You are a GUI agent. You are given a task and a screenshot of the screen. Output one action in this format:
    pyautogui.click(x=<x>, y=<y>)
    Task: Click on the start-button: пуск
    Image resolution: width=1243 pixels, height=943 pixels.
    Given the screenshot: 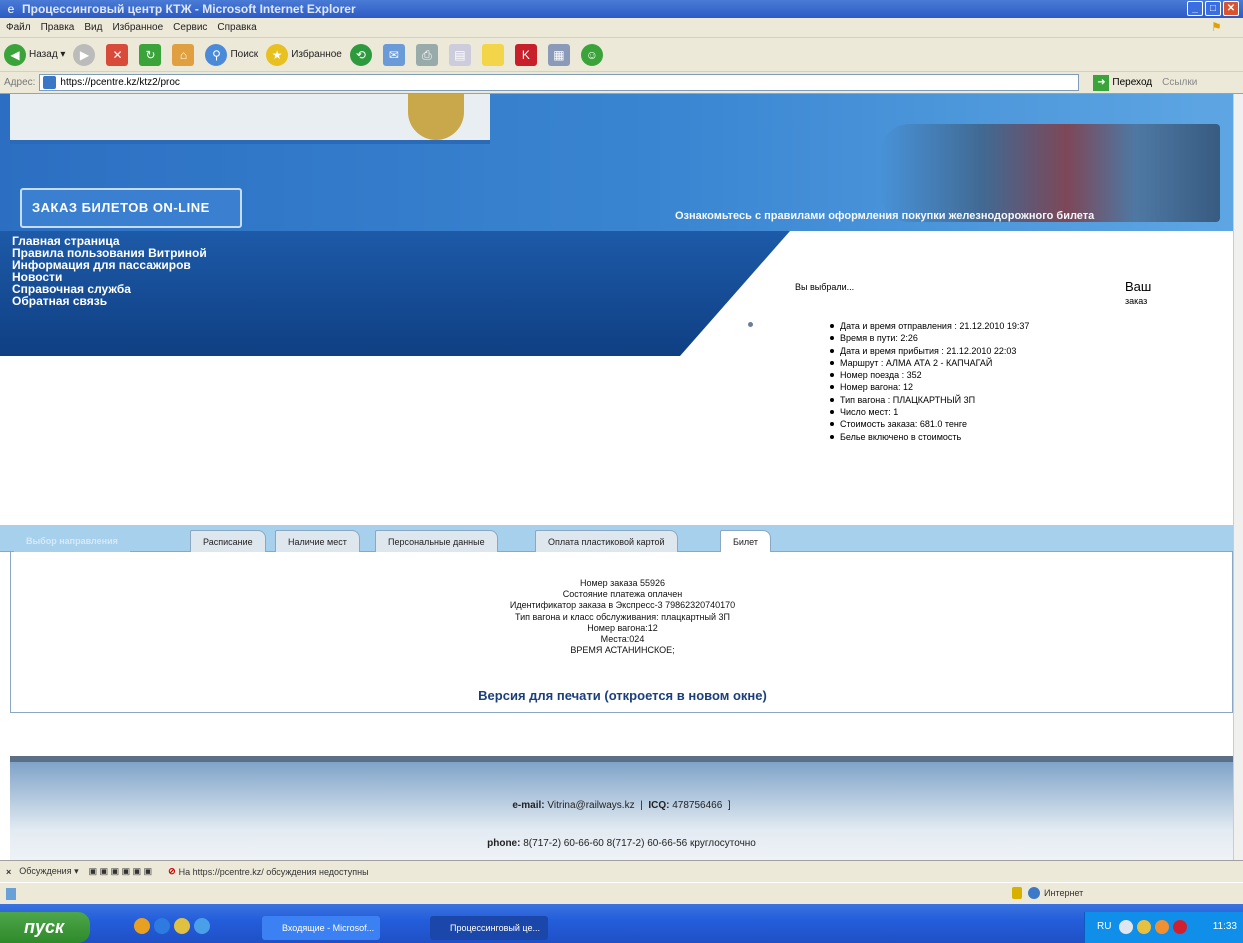 What is the action you would take?
    pyautogui.click(x=45, y=927)
    